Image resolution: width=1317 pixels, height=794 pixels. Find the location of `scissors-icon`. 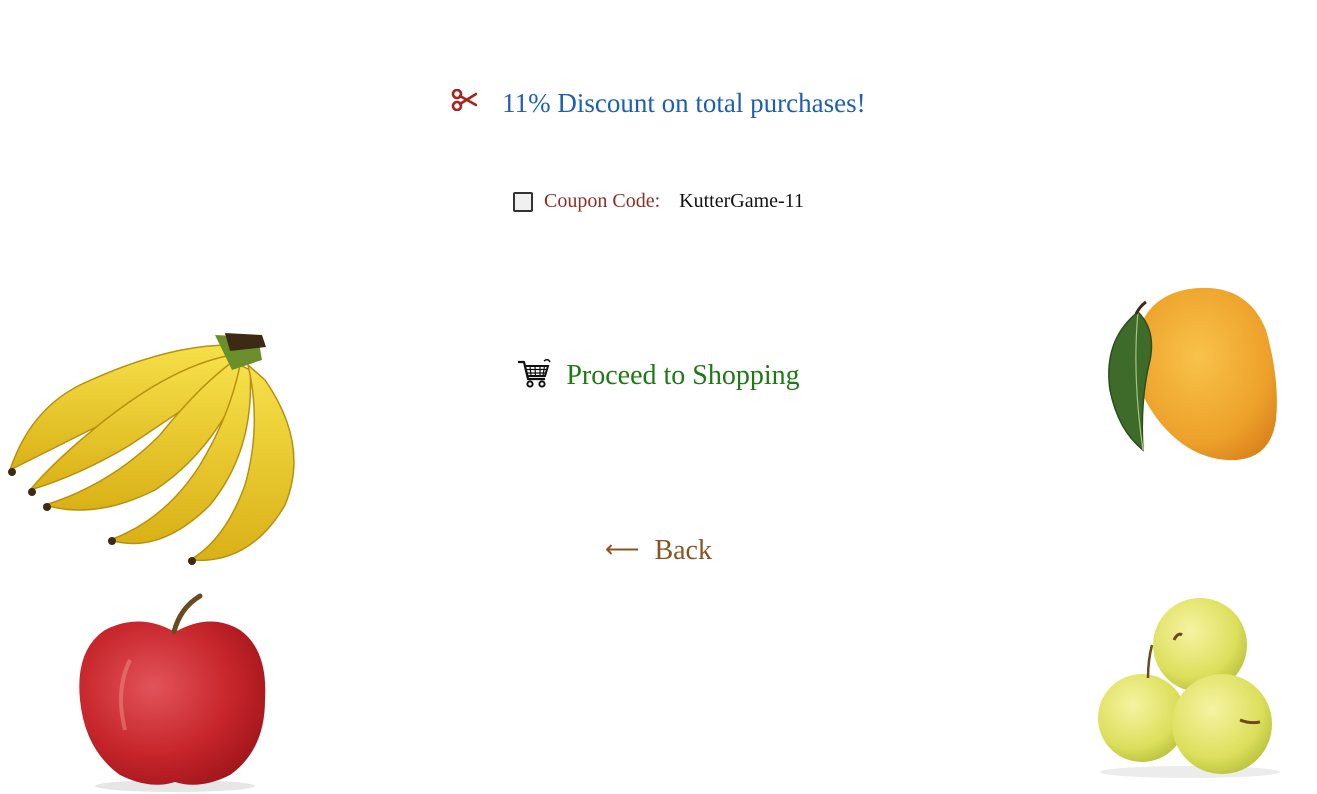

scissors-icon is located at coordinates (464, 102).